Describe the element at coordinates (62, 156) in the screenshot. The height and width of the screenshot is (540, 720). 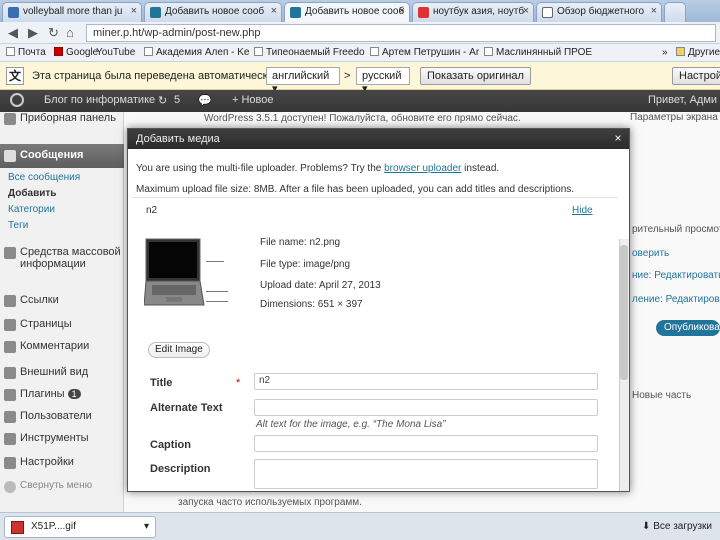
I see `sidebar-item-posts: Сообщения` at that location.